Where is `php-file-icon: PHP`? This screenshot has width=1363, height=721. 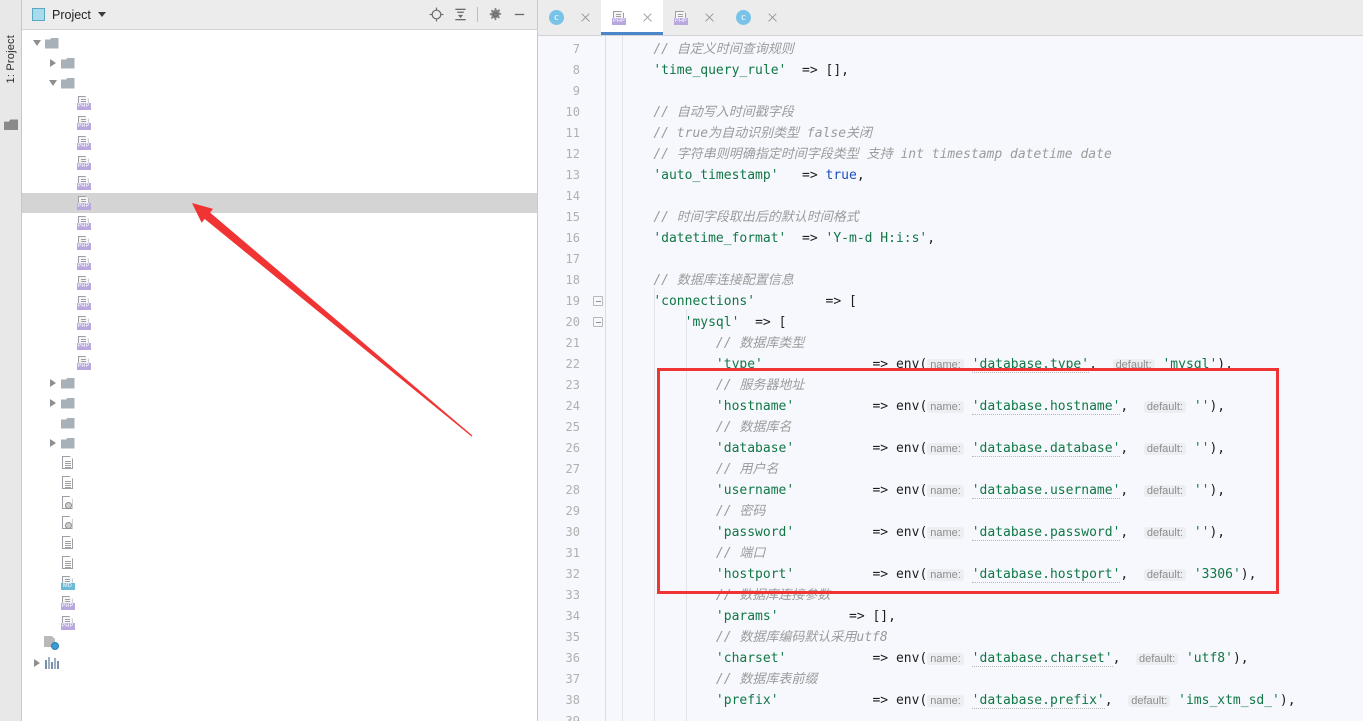
php-file-icon: PHP is located at coordinates (83, 183).